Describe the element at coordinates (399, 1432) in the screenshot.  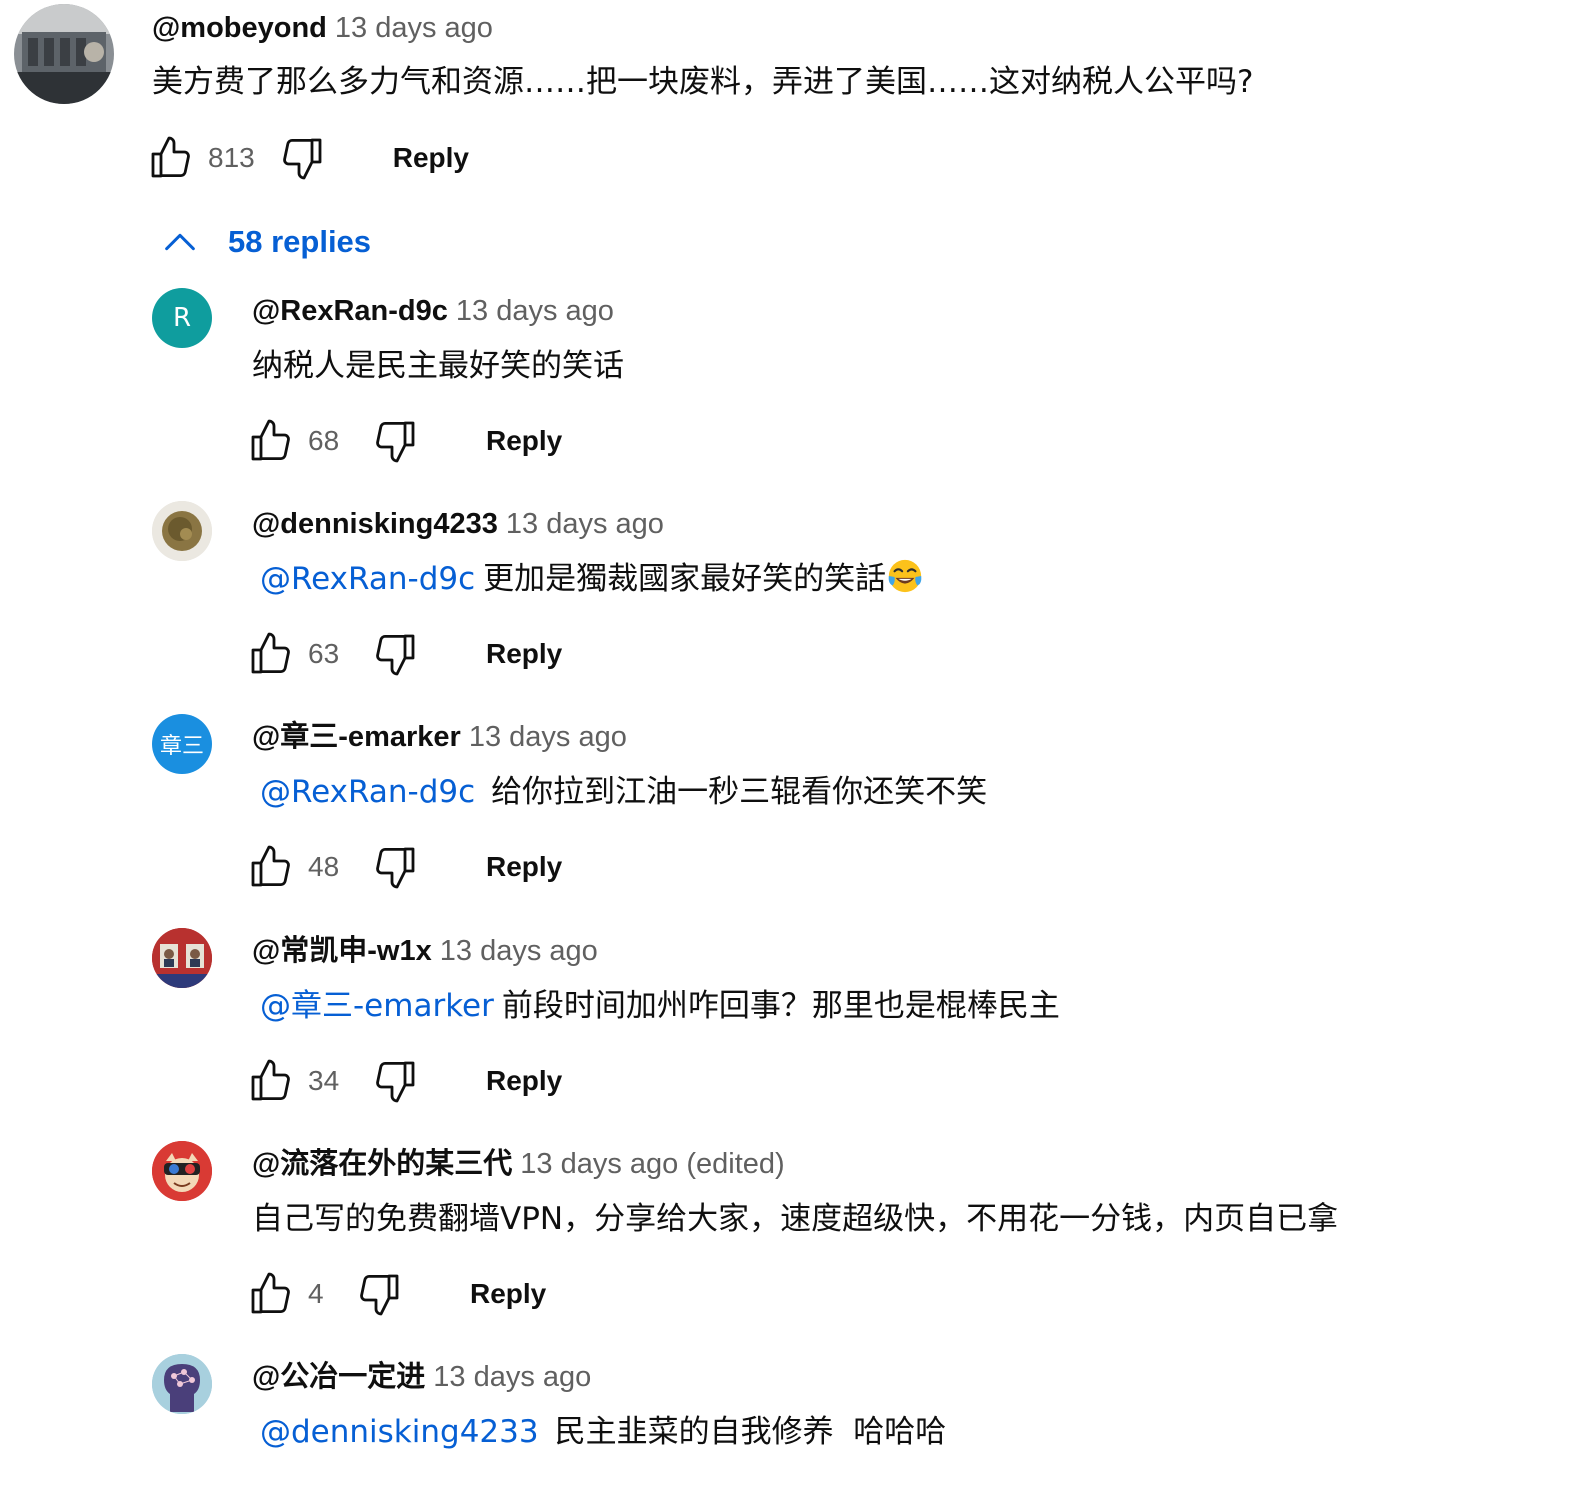
I see `mention-link: @dennisking4233` at that location.